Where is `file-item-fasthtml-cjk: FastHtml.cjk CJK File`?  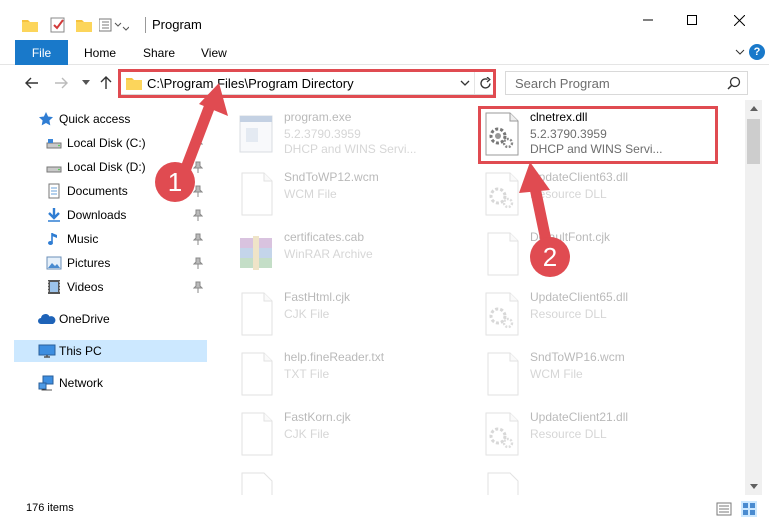 file-item-fasthtml-cjk: FastHtml.cjk CJK File is located at coordinates (354, 316).